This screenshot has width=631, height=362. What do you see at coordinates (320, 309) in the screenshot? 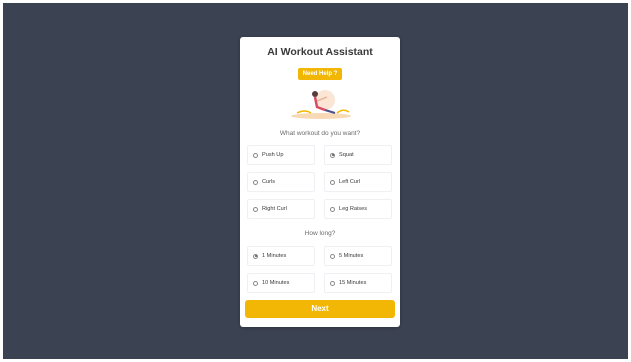
I see `next-button: Next` at bounding box center [320, 309].